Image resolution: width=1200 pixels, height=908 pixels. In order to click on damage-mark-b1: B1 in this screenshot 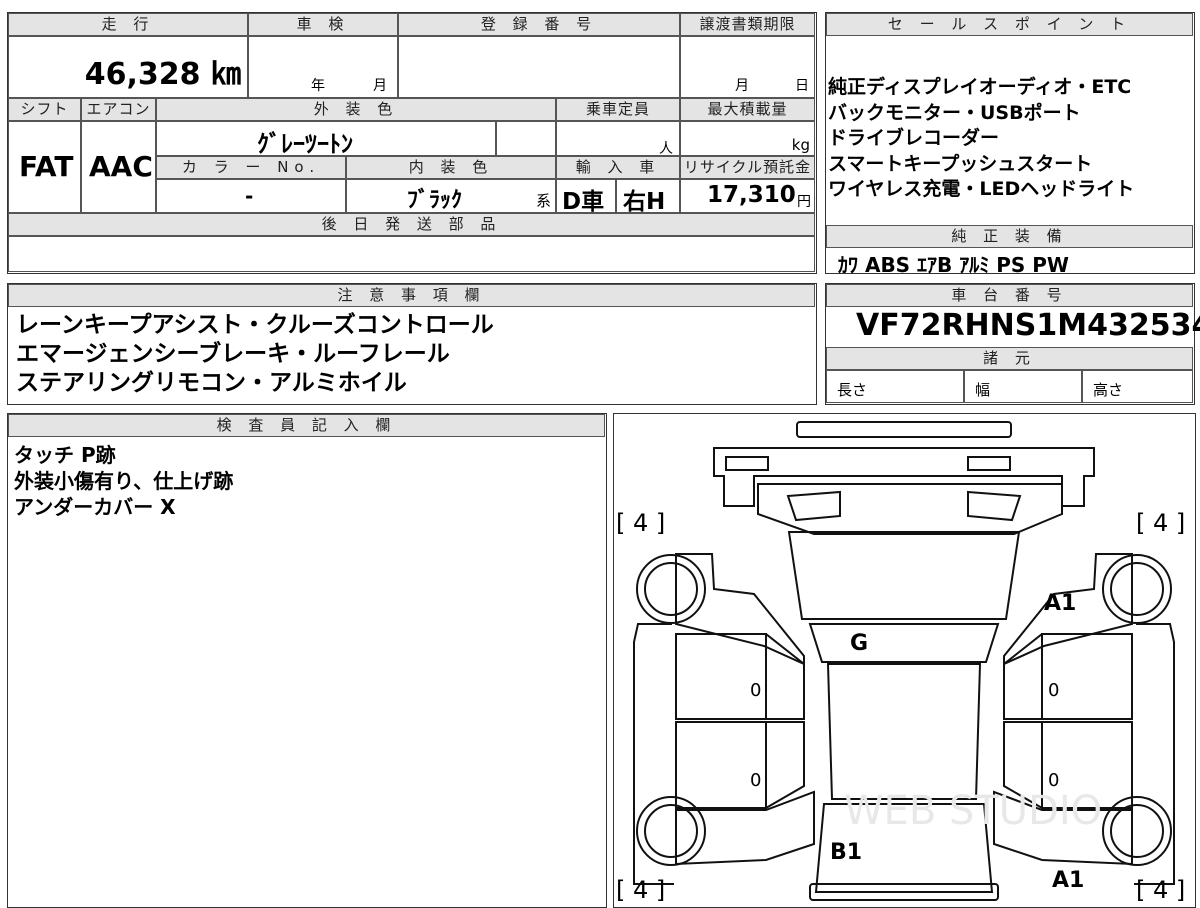, I will do `click(846, 852)`.